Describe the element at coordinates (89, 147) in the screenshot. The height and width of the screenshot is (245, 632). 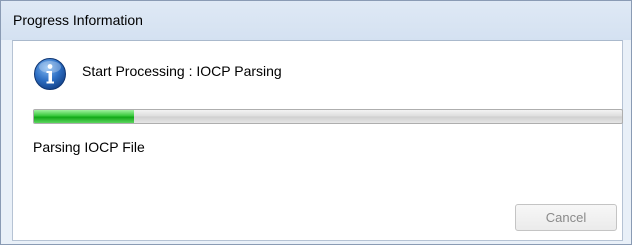
I see `progress-status: Parsing IOCP File` at that location.